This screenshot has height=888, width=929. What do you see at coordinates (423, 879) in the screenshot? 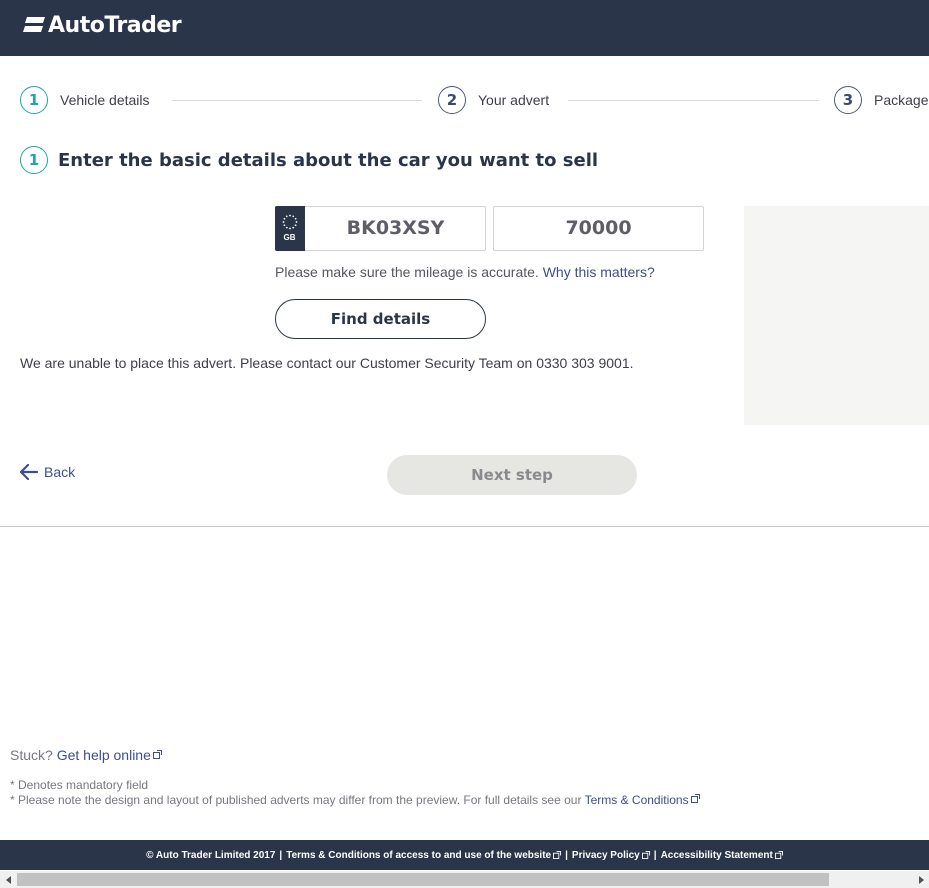
I see `scroll-thumb` at bounding box center [423, 879].